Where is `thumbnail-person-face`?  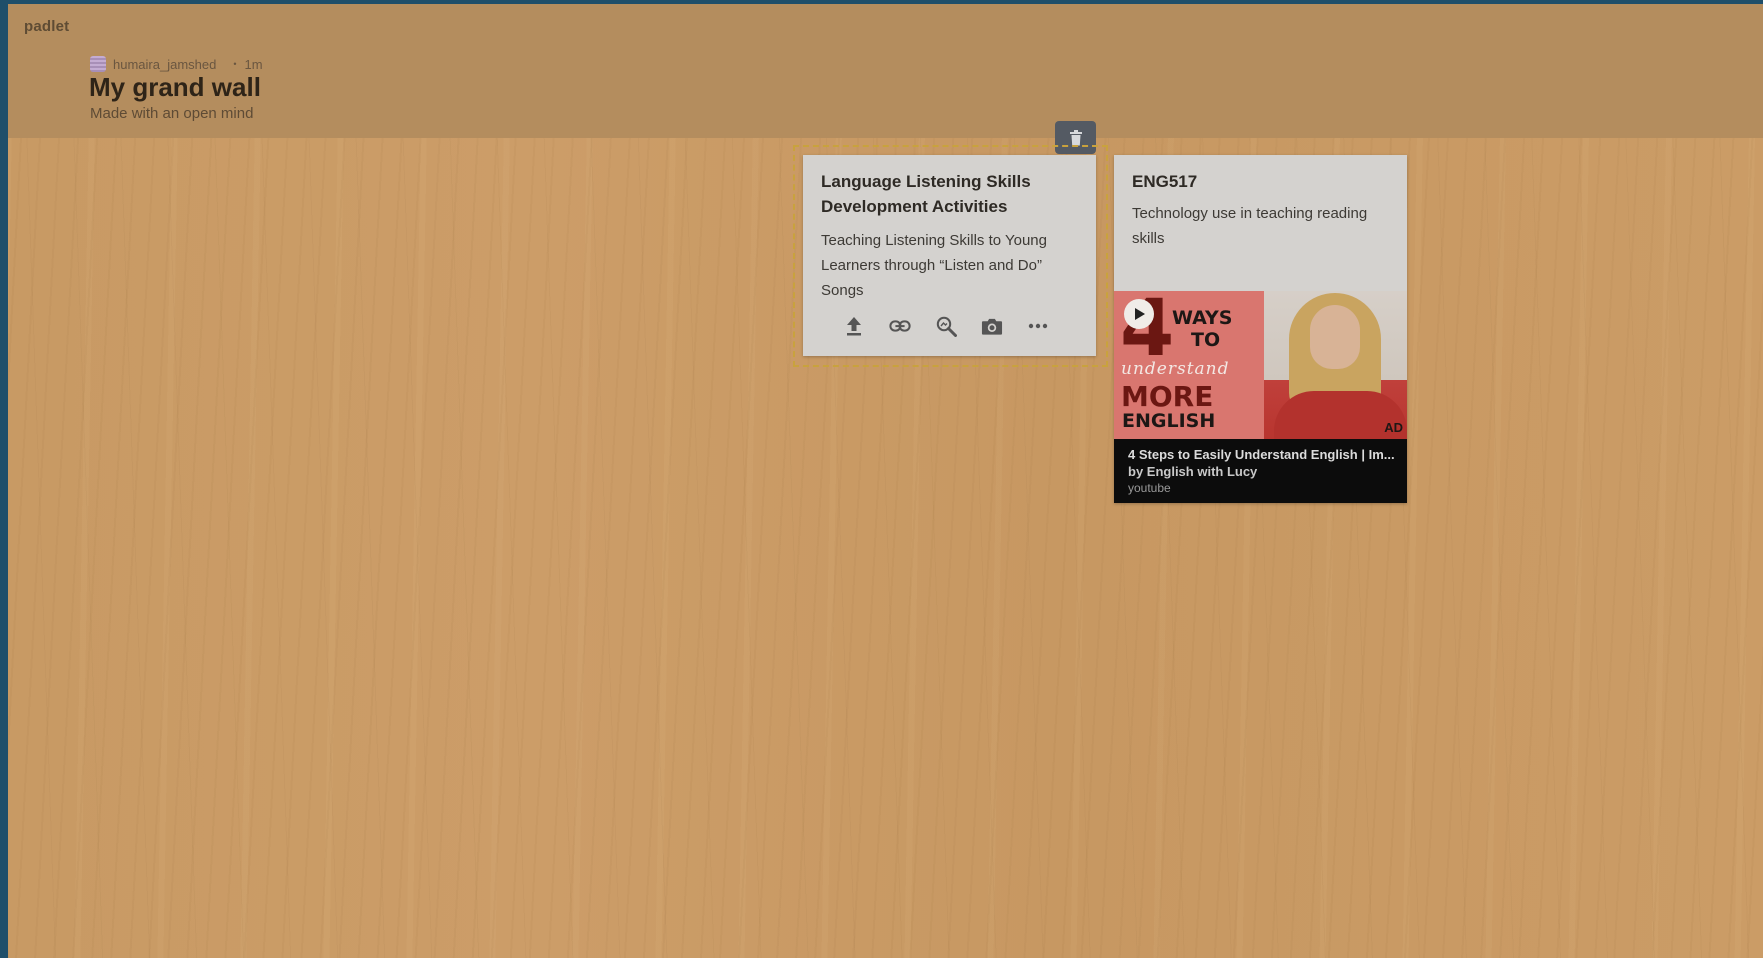
thumbnail-person-face is located at coordinates (1335, 337).